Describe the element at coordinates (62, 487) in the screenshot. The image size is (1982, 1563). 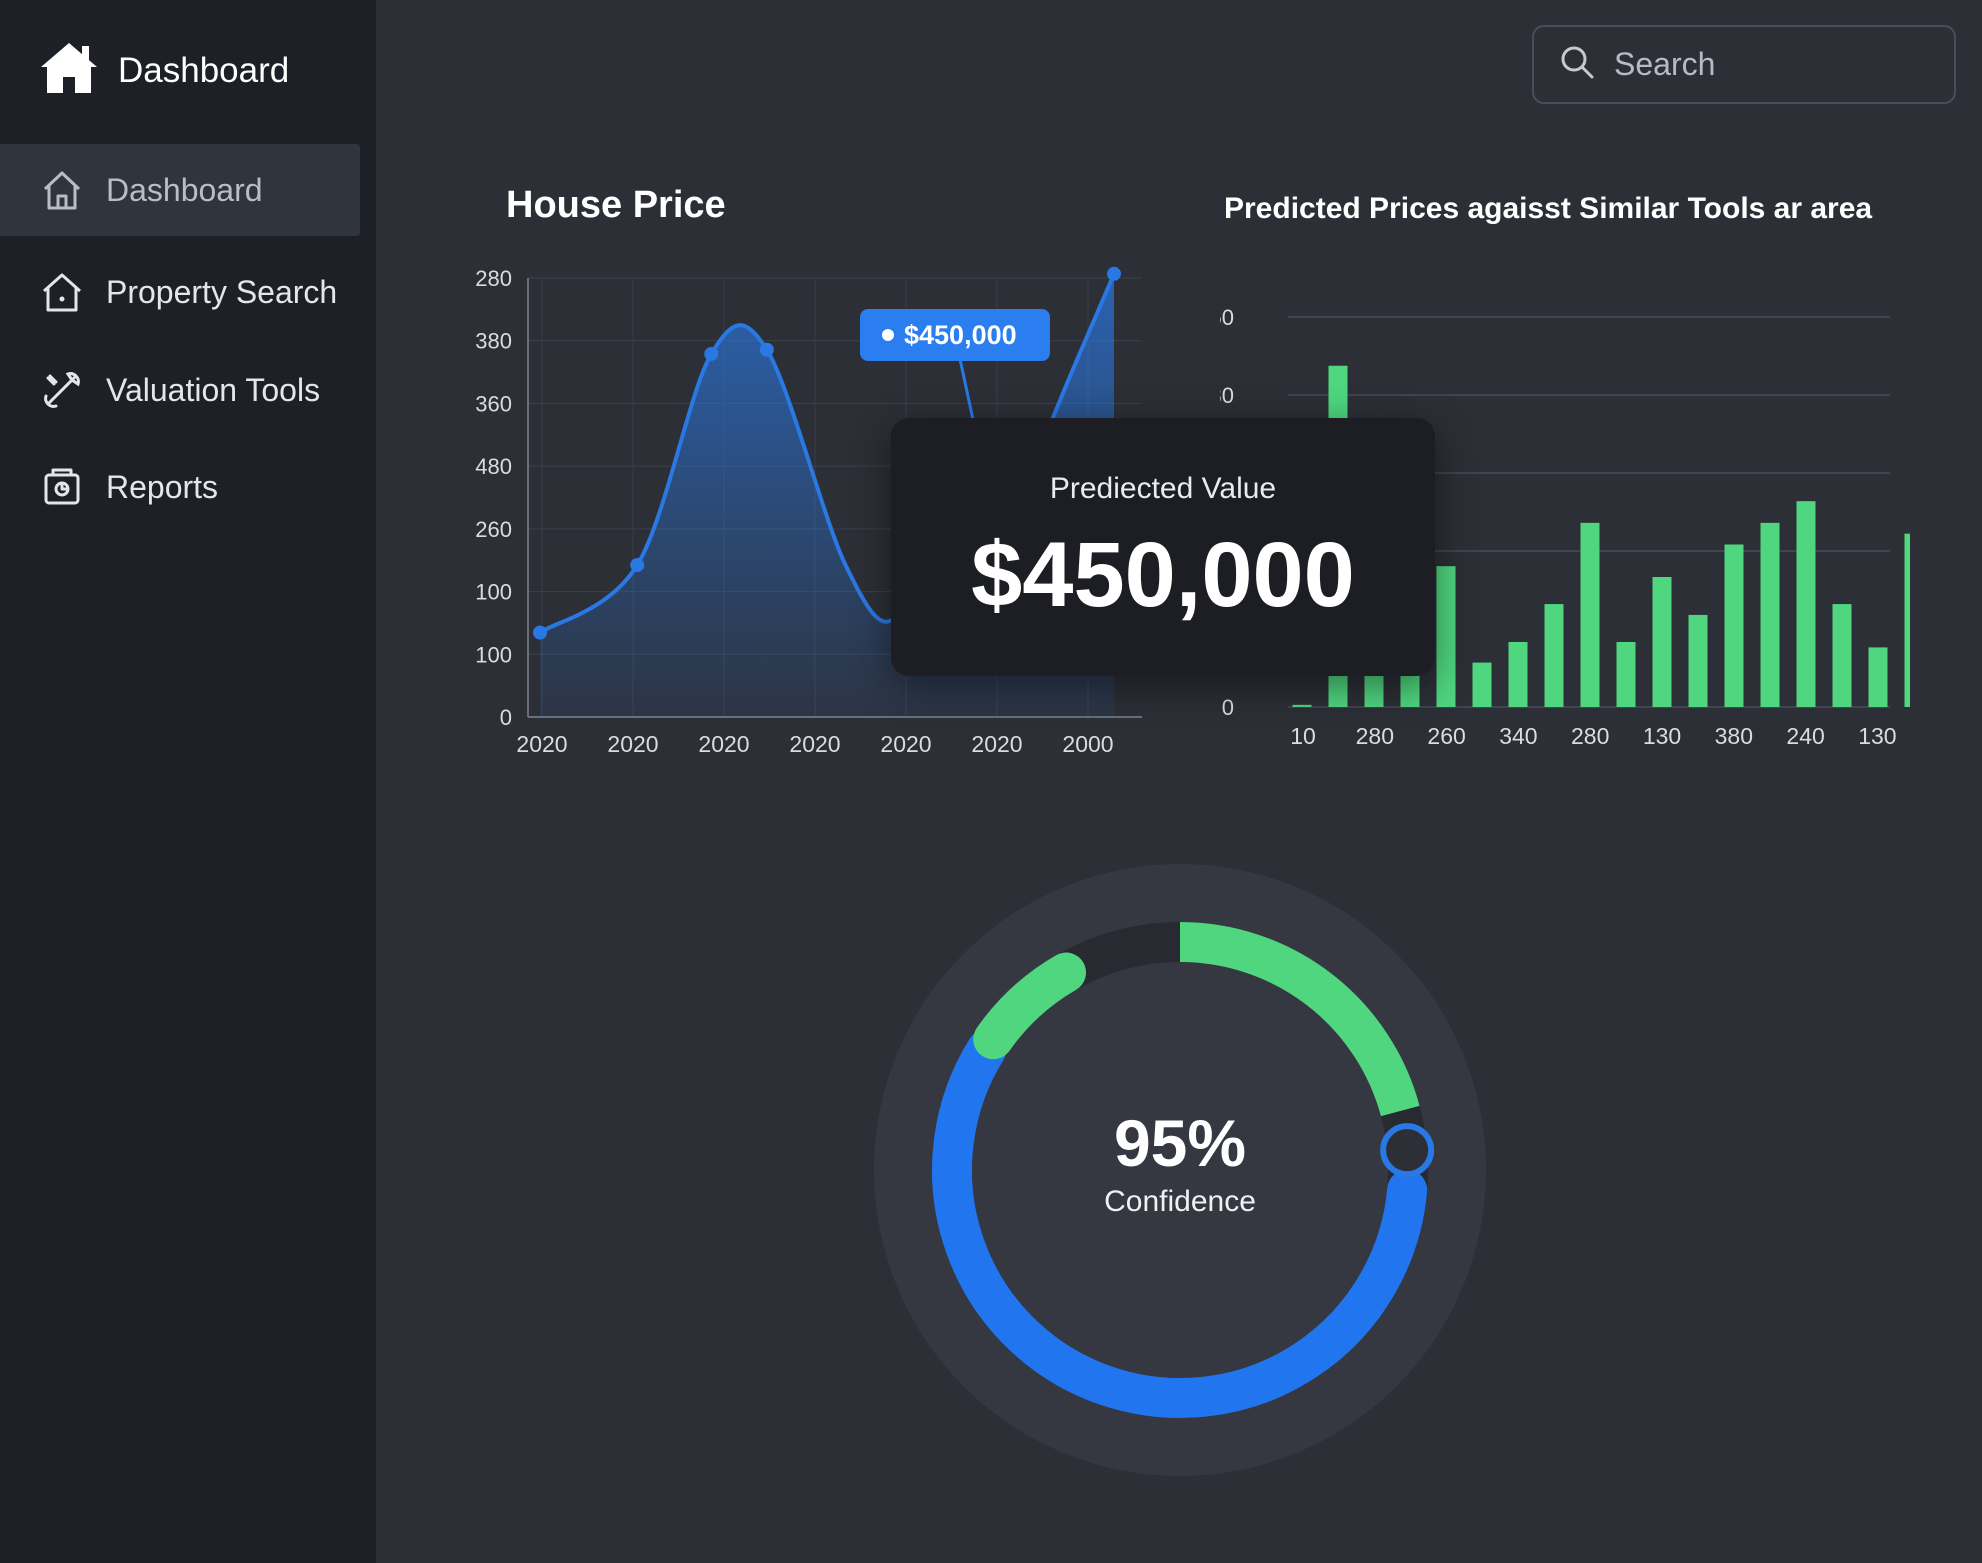
I see `reports-icon` at that location.